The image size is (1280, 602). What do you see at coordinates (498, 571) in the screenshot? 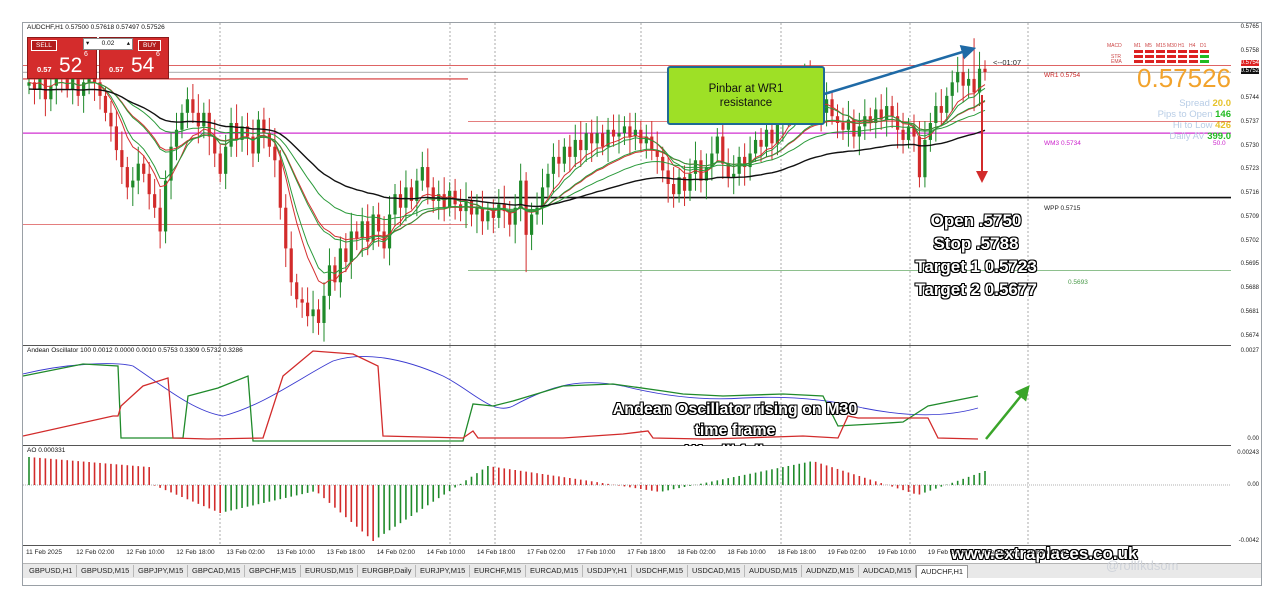
I see `chart-tab: EURCHF,M15` at bounding box center [498, 571].